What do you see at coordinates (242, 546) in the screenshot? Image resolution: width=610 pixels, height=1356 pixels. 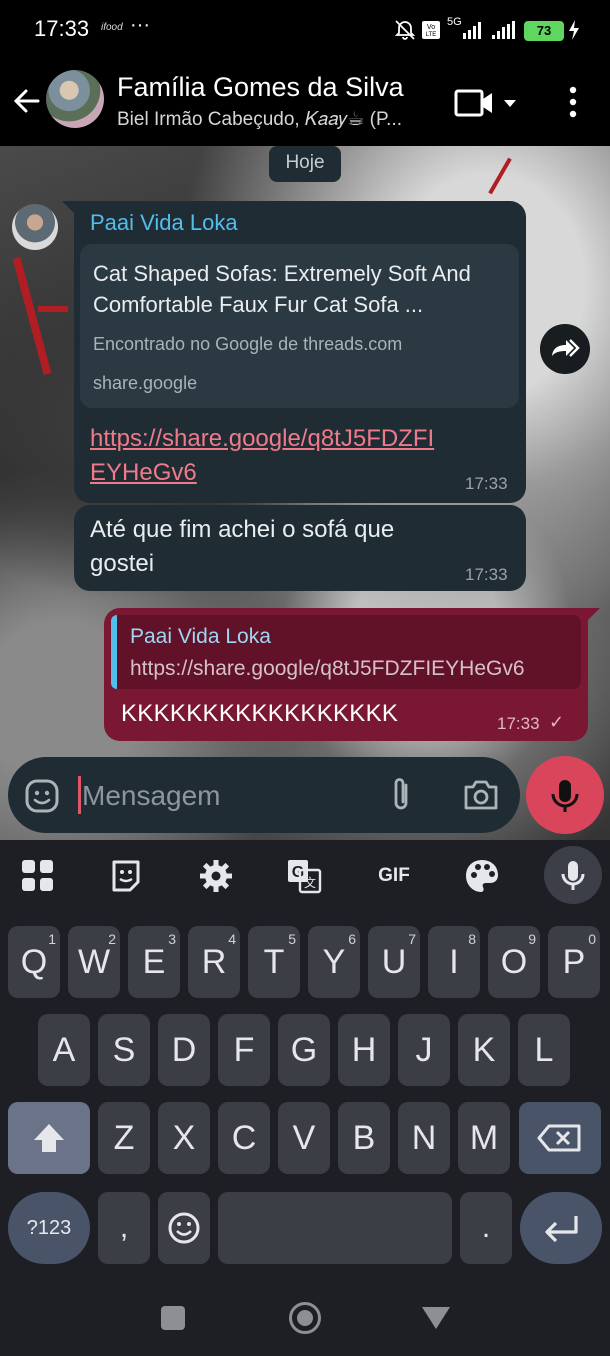 I see `message-text: Até que fim achei o sofá que gostei` at bounding box center [242, 546].